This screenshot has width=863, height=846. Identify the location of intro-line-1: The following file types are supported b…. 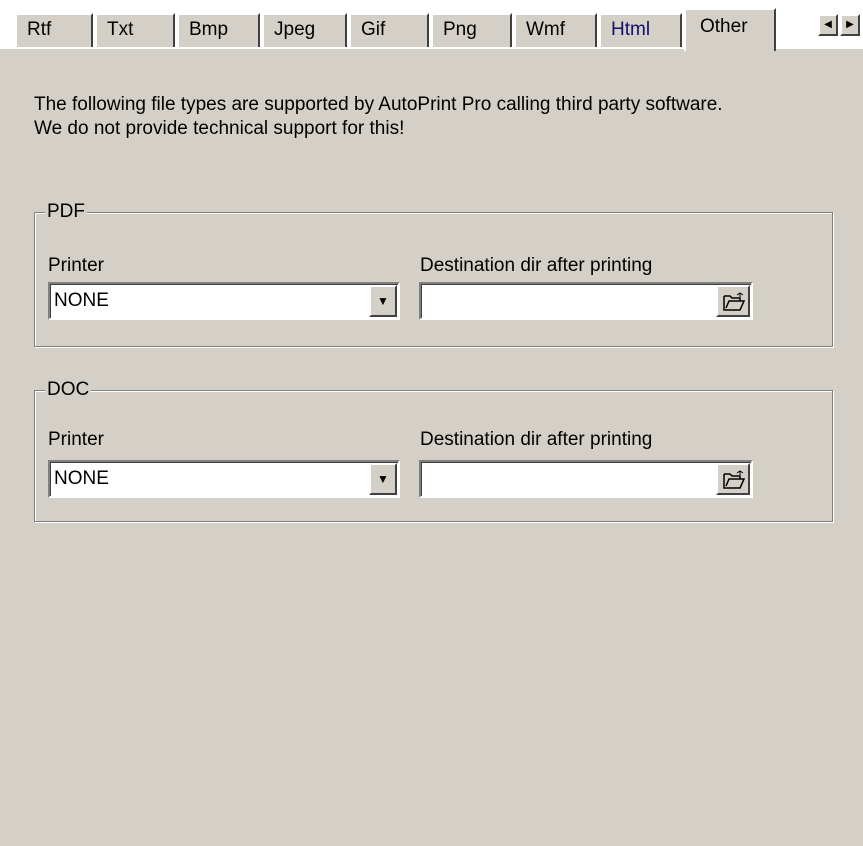
(378, 104).